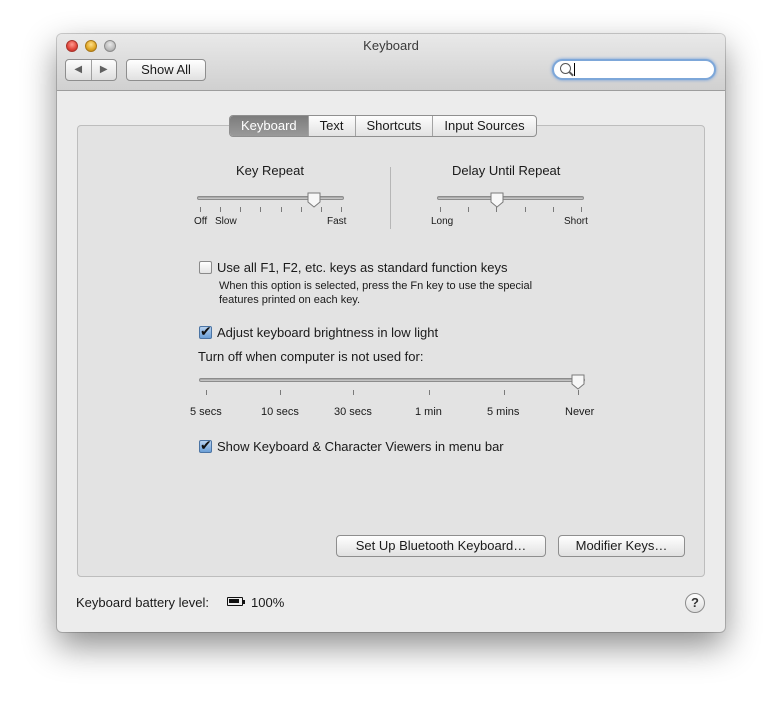 This screenshot has height=712, width=782. What do you see at coordinates (268, 602) in the screenshot?
I see `battery-level-value: 100%` at bounding box center [268, 602].